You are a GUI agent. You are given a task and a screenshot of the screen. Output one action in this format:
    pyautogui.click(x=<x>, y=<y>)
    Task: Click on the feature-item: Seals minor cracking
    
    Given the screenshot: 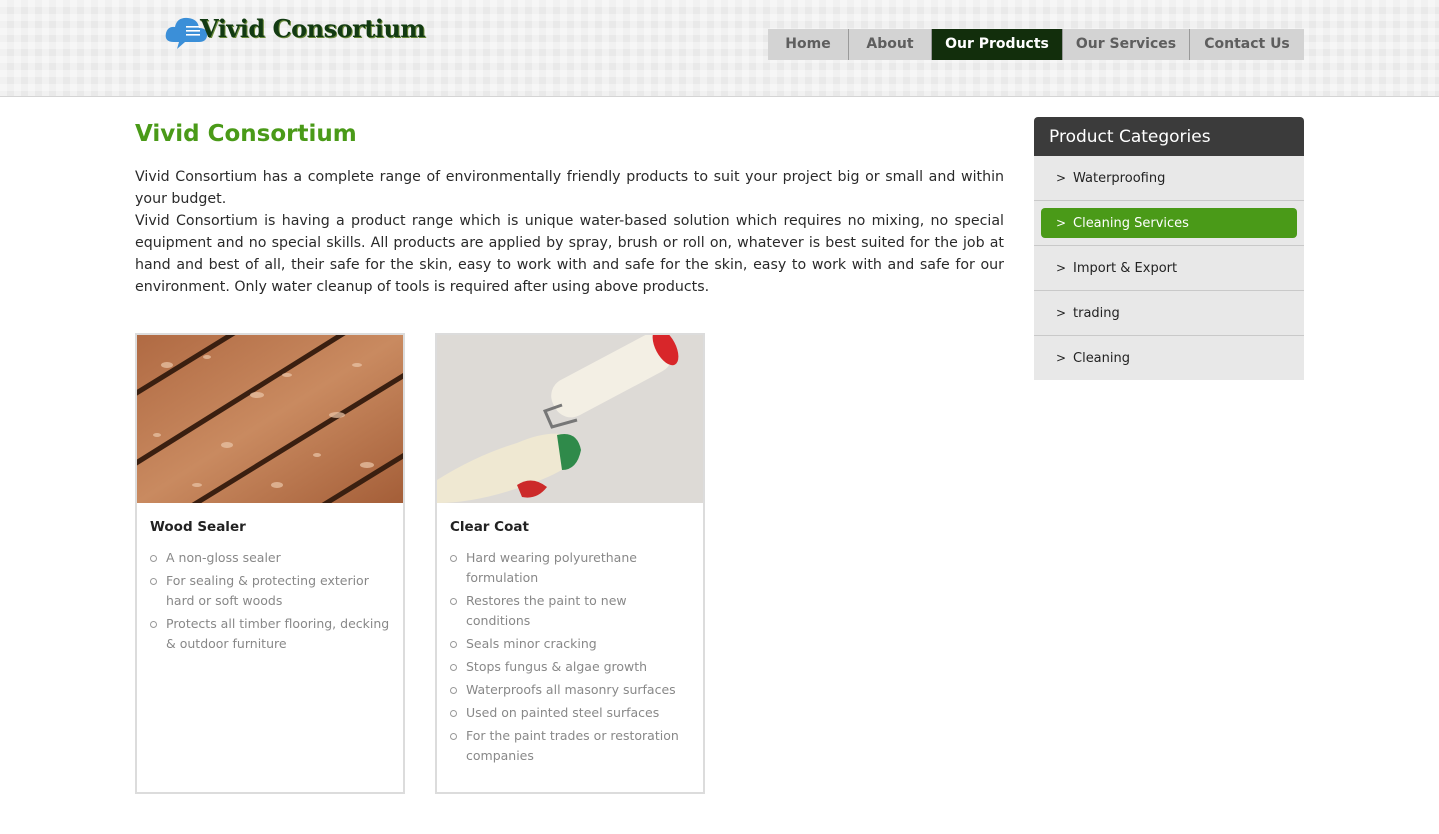 What is the action you would take?
    pyautogui.click(x=570, y=644)
    